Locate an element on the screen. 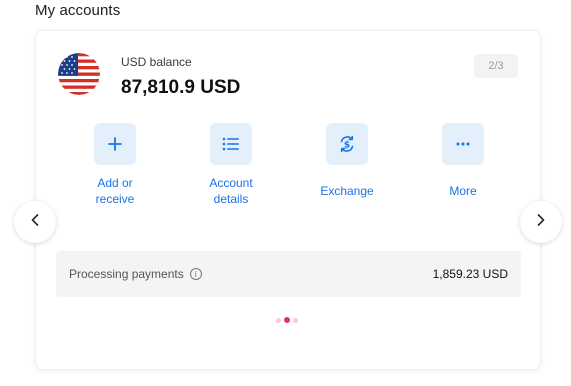 This screenshot has height=386, width=571. exchange-icon: $ is located at coordinates (347, 144).